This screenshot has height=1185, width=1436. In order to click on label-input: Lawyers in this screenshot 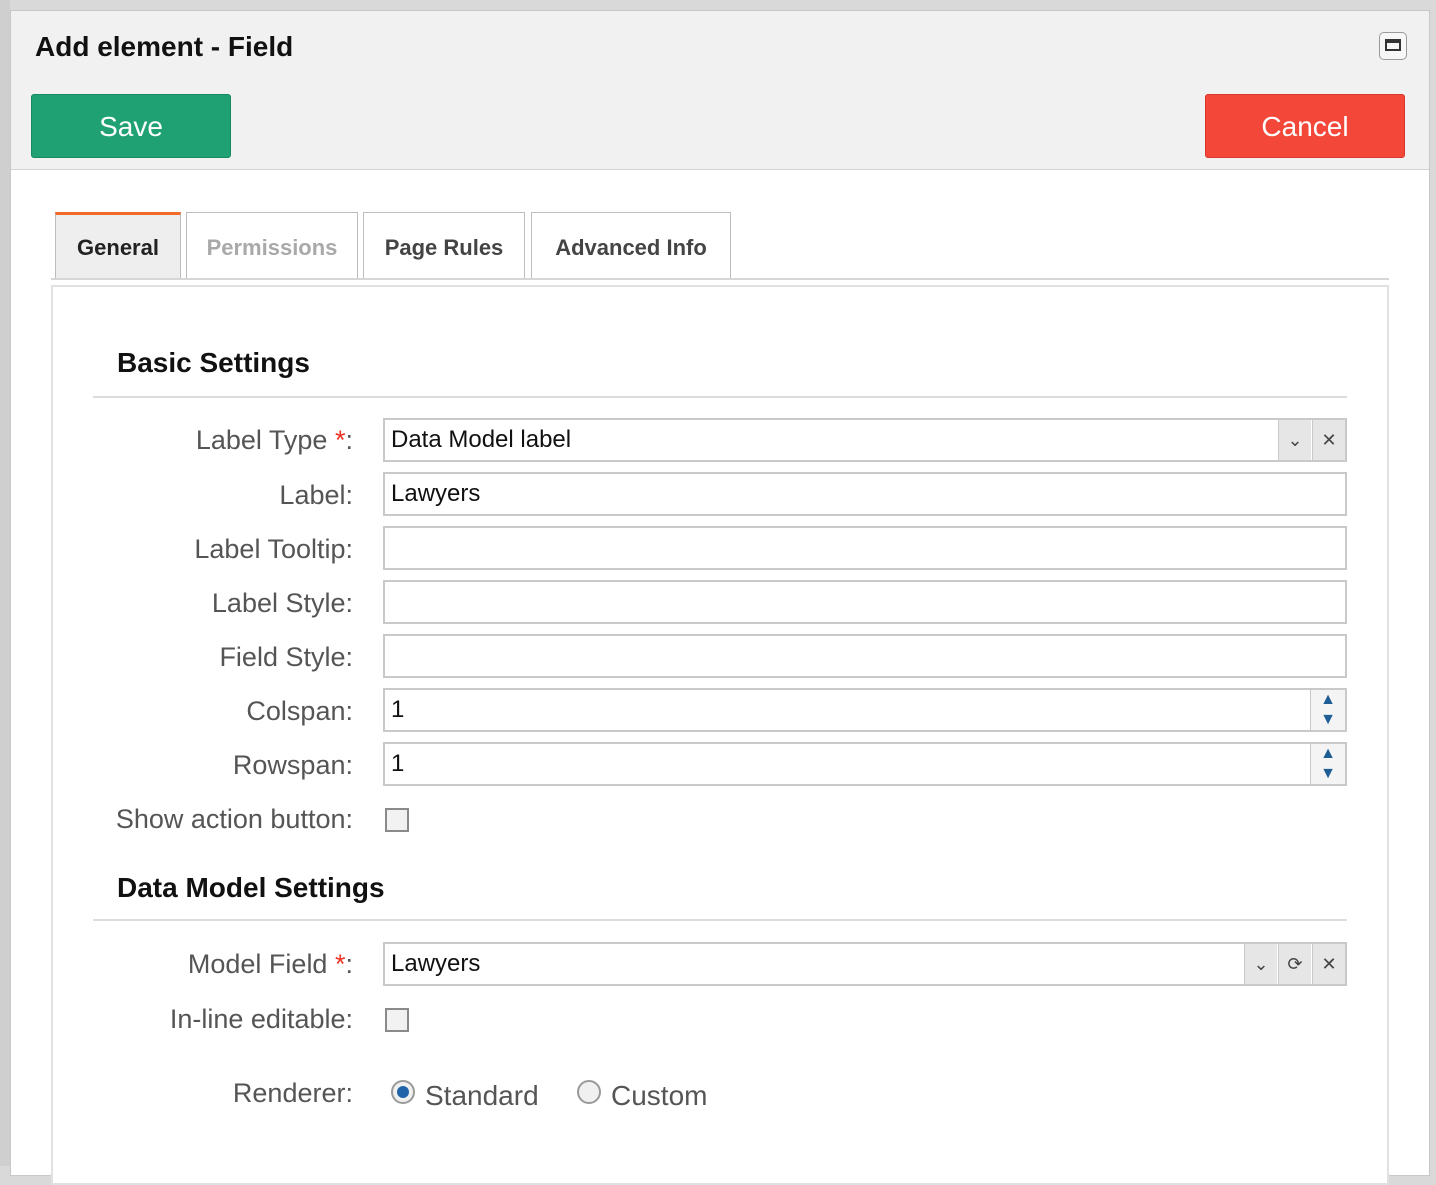, I will do `click(865, 494)`.